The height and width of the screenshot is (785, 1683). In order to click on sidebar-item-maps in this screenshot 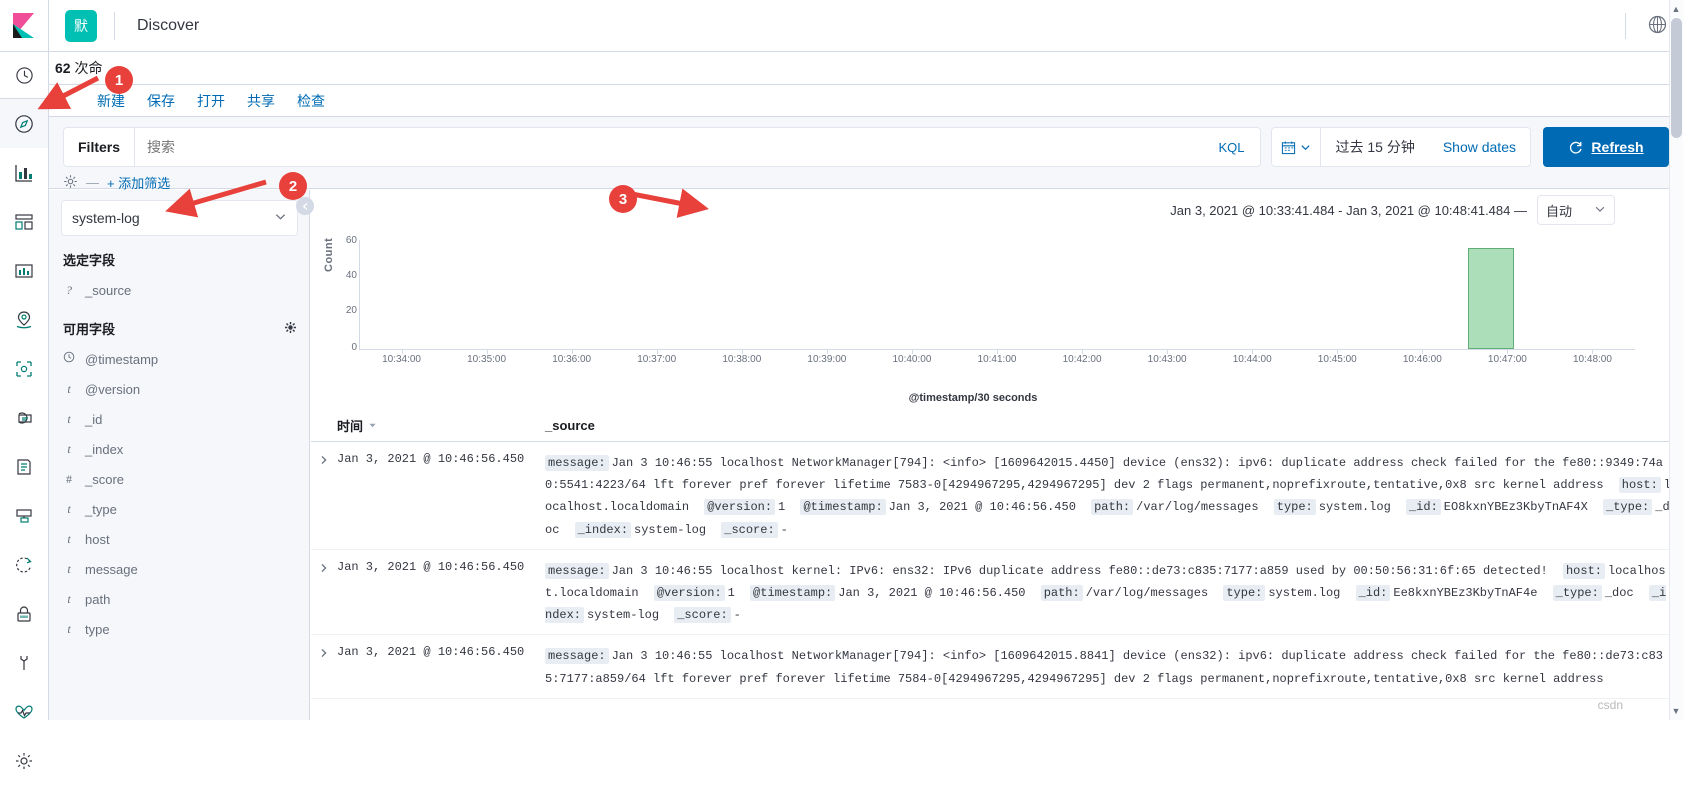, I will do `click(24, 319)`.